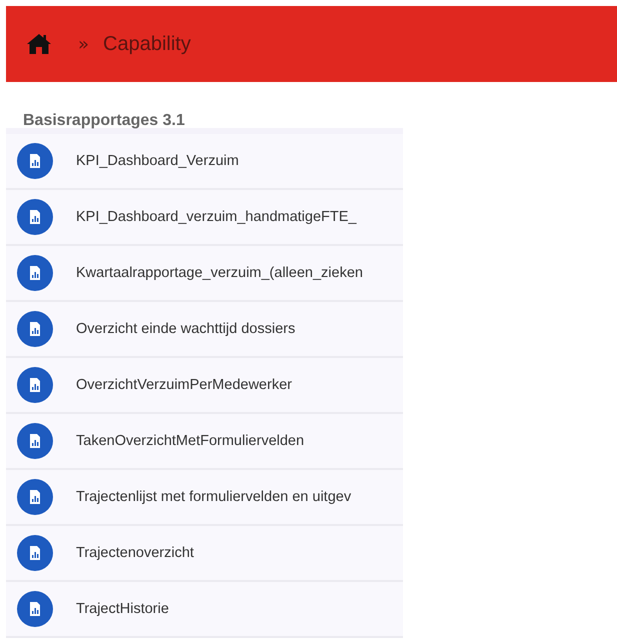  I want to click on report-name: Trajectenoverzicht, so click(135, 553).